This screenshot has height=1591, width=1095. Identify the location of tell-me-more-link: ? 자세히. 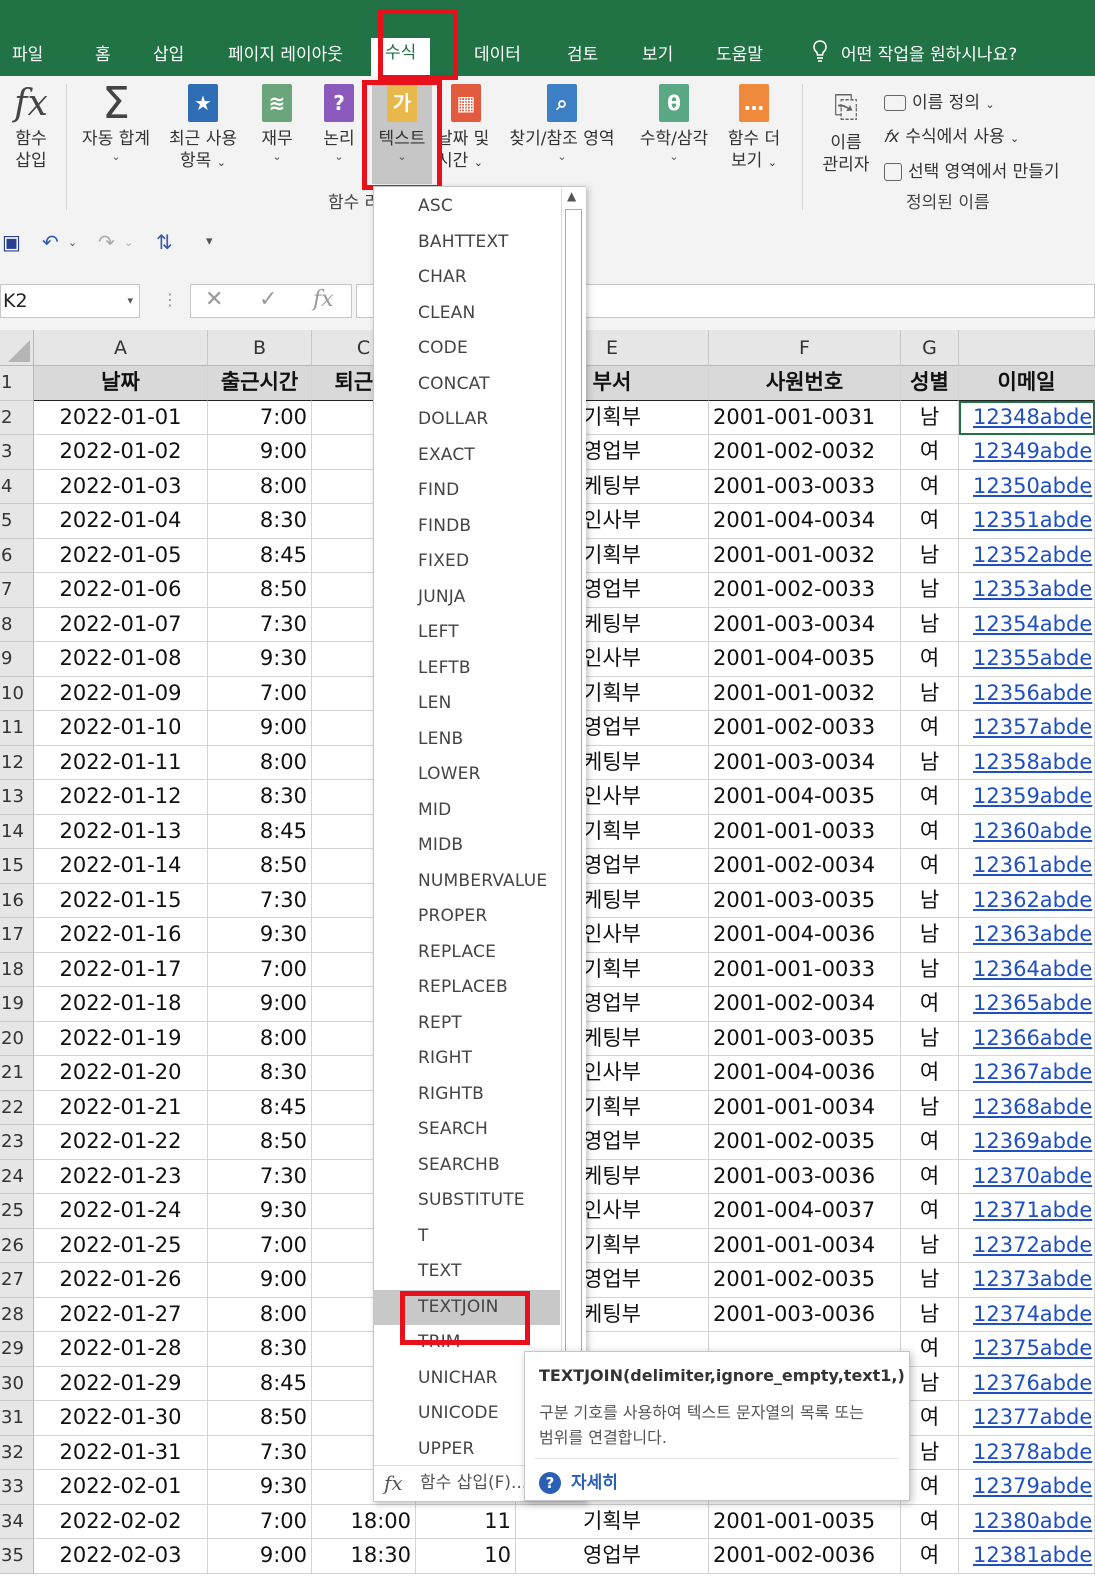
(578, 1481).